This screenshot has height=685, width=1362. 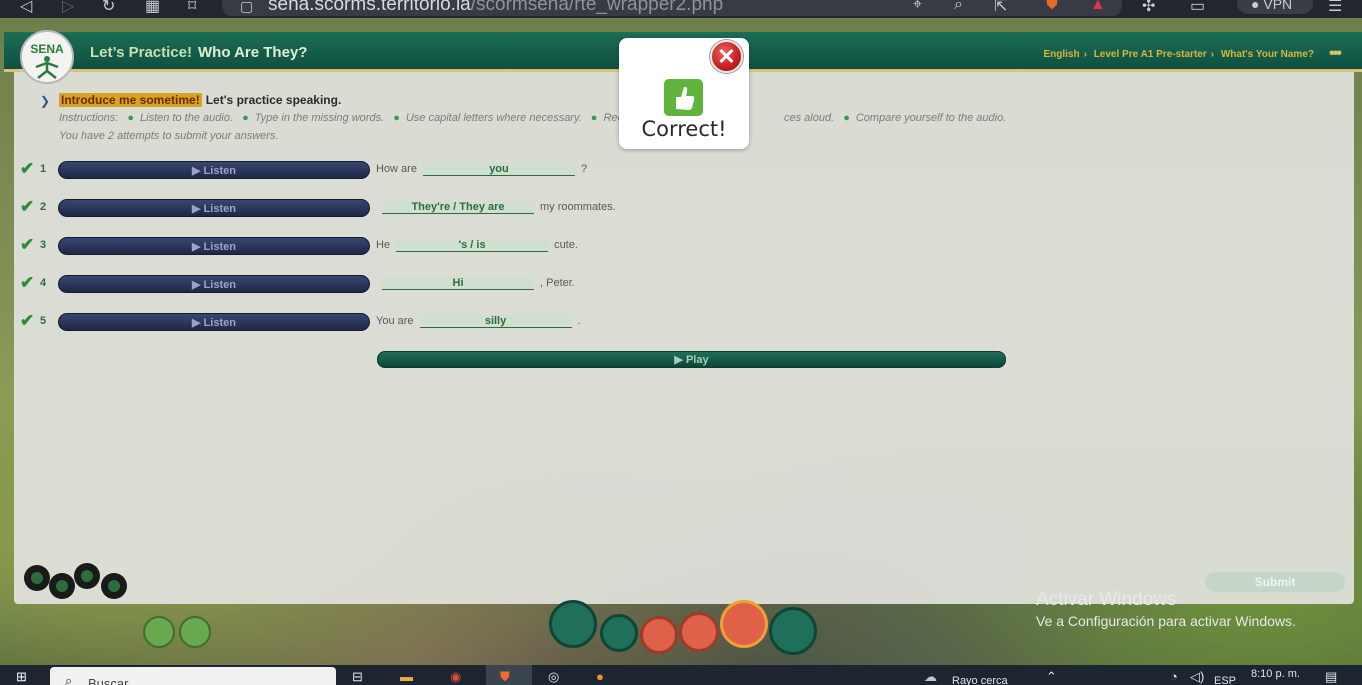 I want to click on dice-one-icon, so click(x=659, y=635).